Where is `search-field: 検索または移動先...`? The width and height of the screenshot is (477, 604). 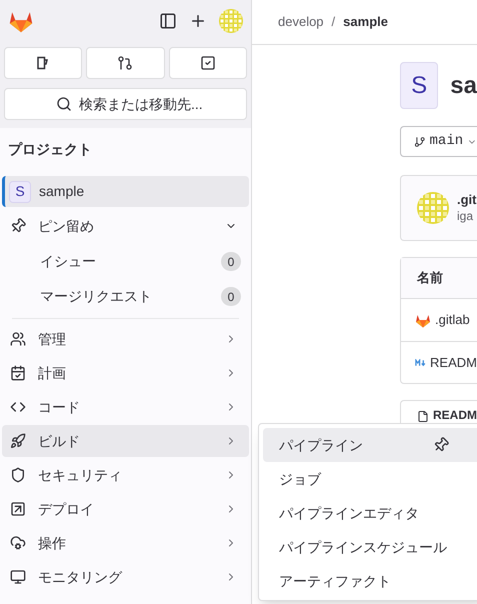
search-field: 検索または移動先... is located at coordinates (125, 104).